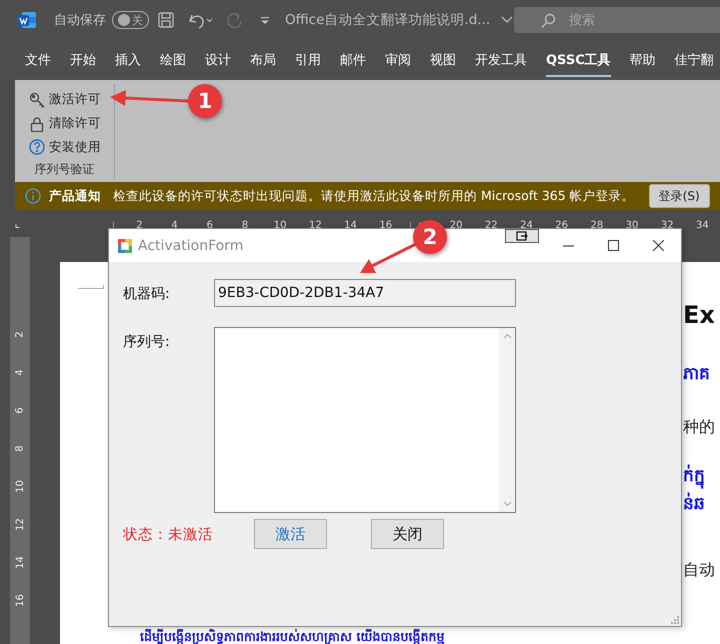  What do you see at coordinates (501, 60) in the screenshot?
I see `menu-tab: 开发工具` at bounding box center [501, 60].